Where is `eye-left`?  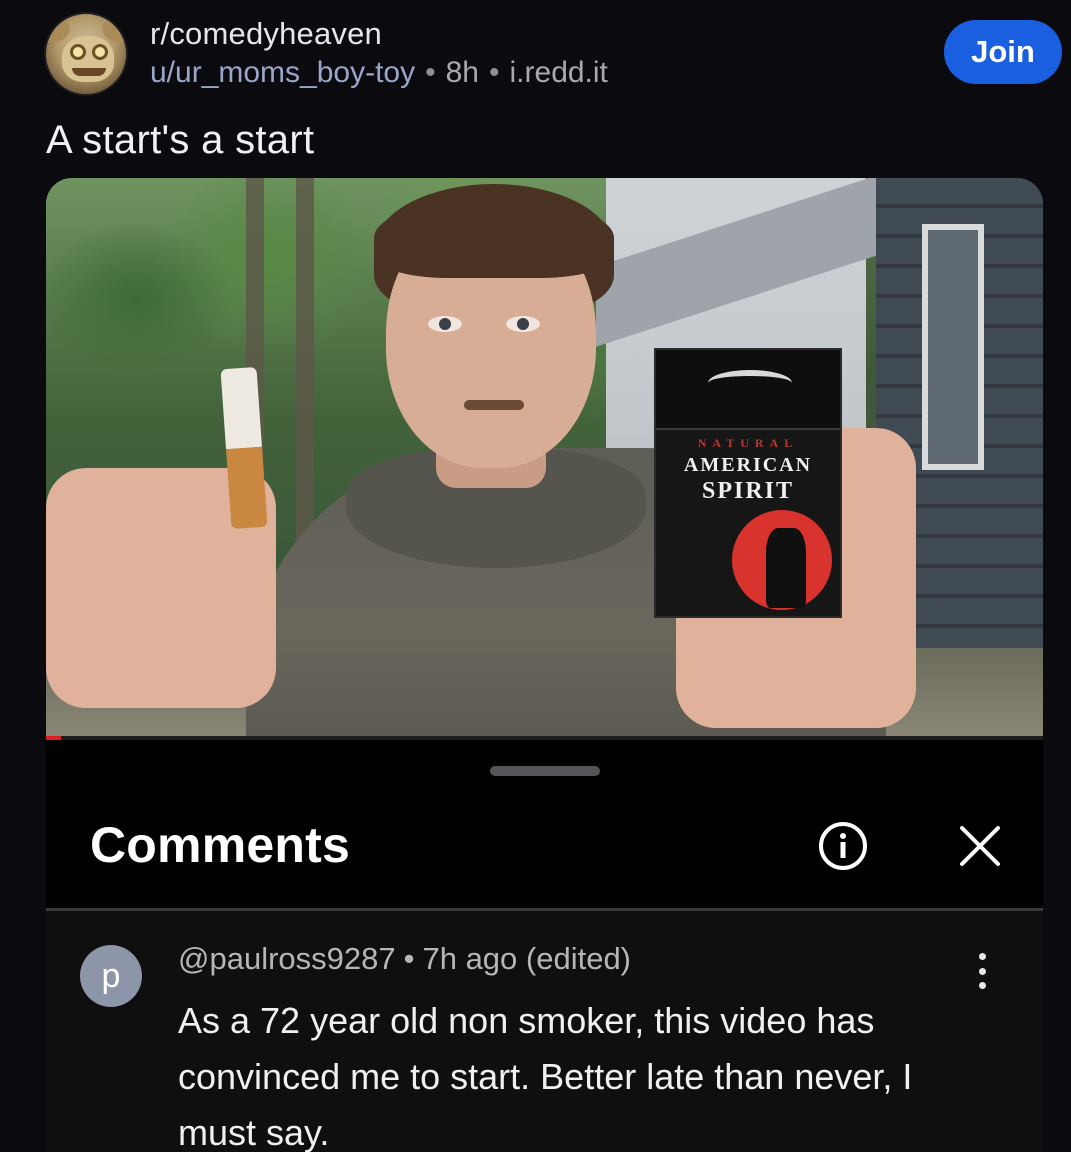
eye-left is located at coordinates (445, 324).